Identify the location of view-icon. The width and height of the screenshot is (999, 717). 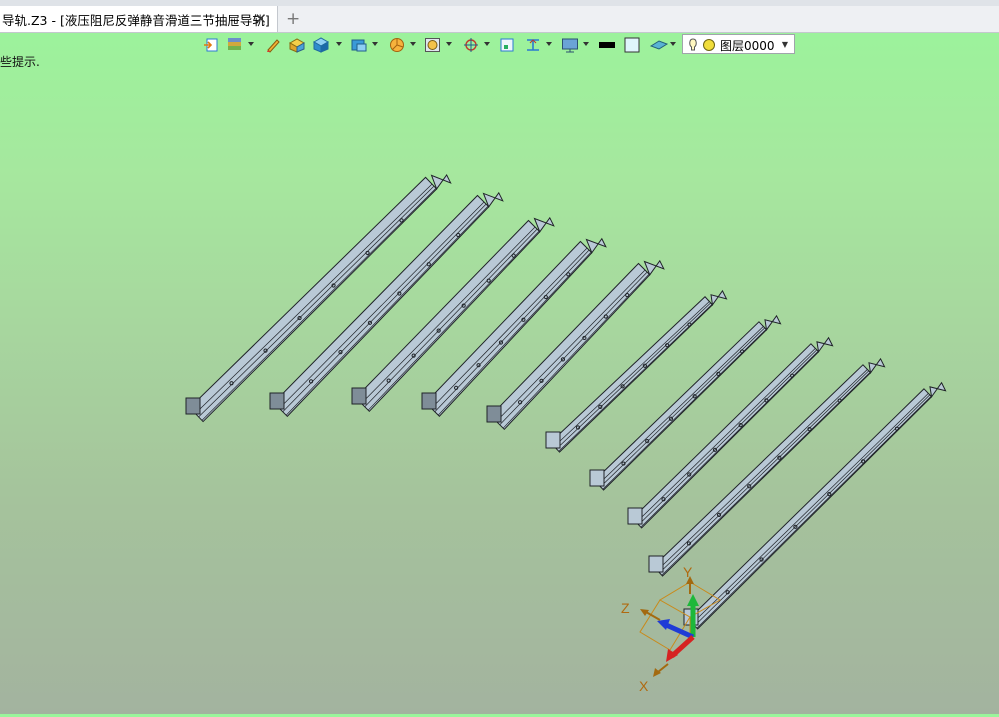
(433, 45).